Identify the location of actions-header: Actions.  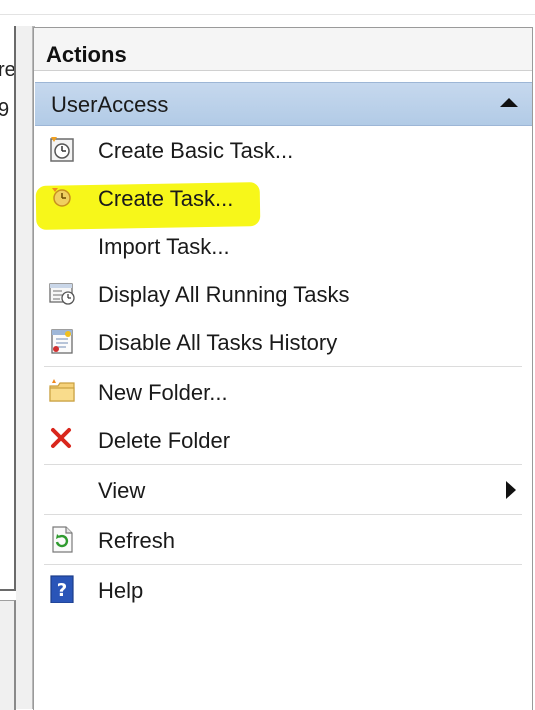
(283, 49).